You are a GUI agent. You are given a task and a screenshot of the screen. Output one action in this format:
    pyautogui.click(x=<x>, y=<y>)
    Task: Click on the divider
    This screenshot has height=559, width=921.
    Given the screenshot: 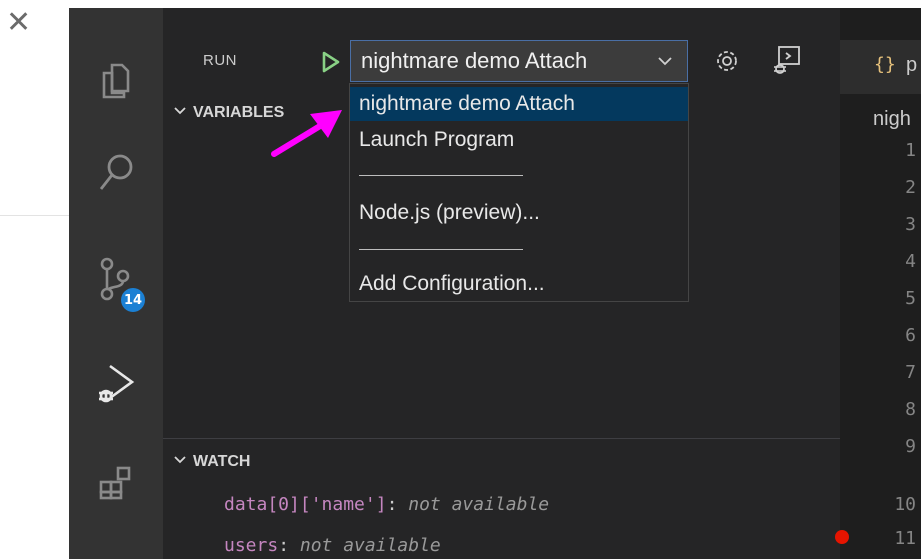 What is the action you would take?
    pyautogui.click(x=34, y=215)
    